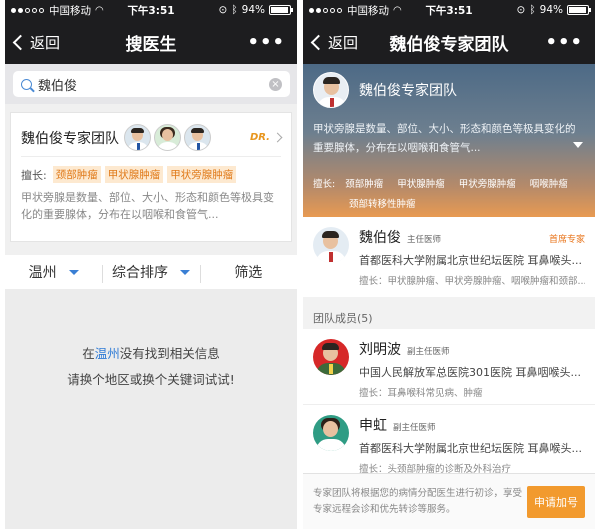 This screenshot has width=600, height=529. What do you see at coordinates (548, 184) in the screenshot?
I see `skill-item: 咽喉肿瘤` at bounding box center [548, 184].